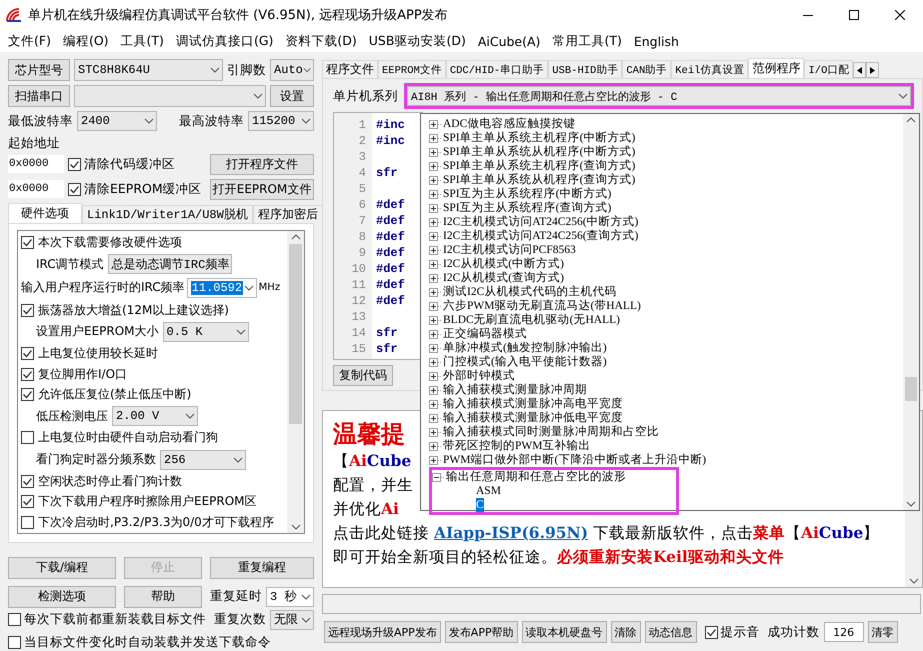  What do you see at coordinates (36, 189) in the screenshot?
I see `address-field: 0x0000` at bounding box center [36, 189].